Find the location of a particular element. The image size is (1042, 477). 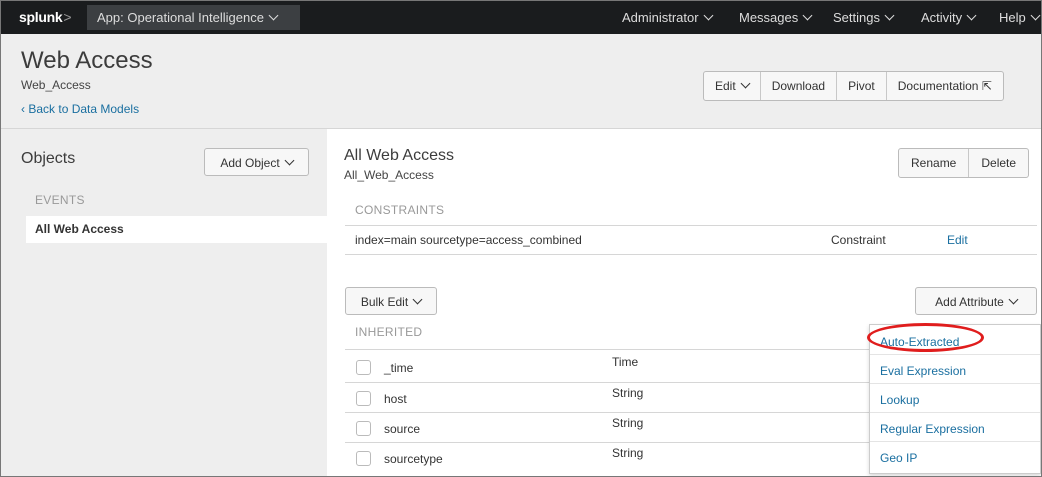

object-subtitle: All_Web_Access is located at coordinates (389, 175).